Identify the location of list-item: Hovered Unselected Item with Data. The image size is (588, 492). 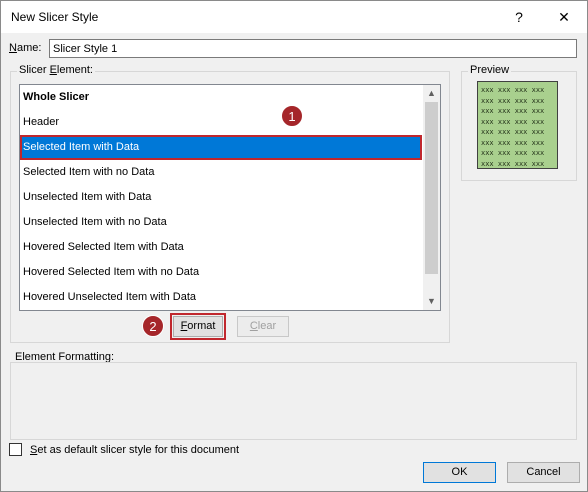
(221, 297).